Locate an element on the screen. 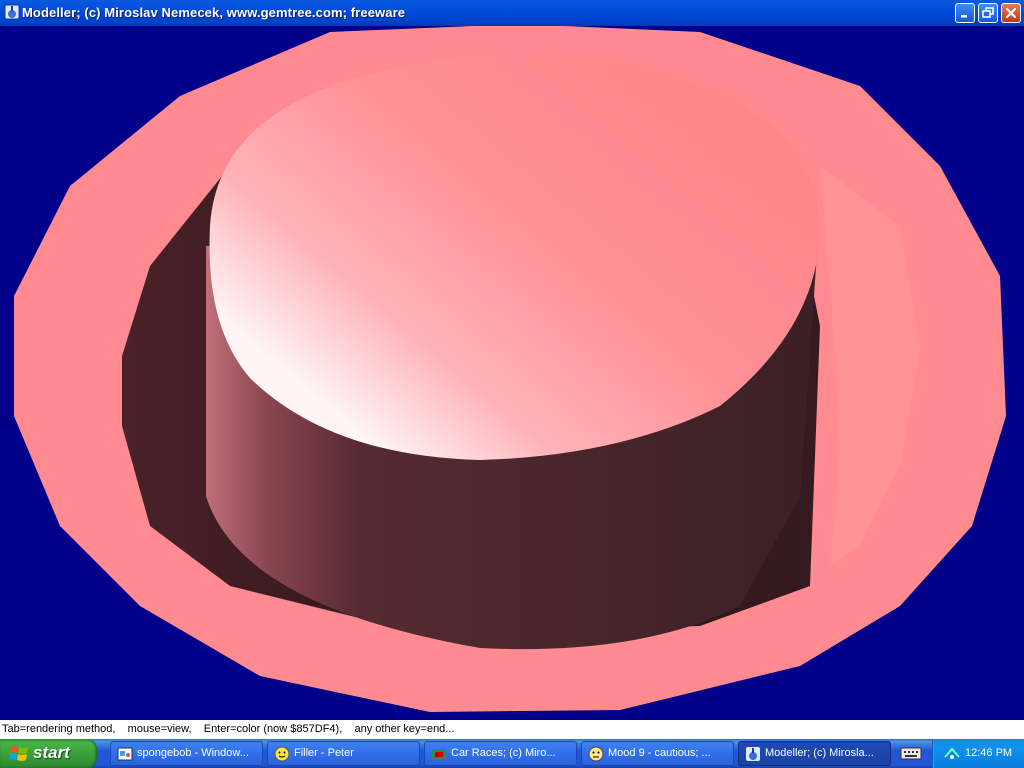 Image resolution: width=1024 pixels, height=768 pixels. paint-icon is located at coordinates (125, 754).